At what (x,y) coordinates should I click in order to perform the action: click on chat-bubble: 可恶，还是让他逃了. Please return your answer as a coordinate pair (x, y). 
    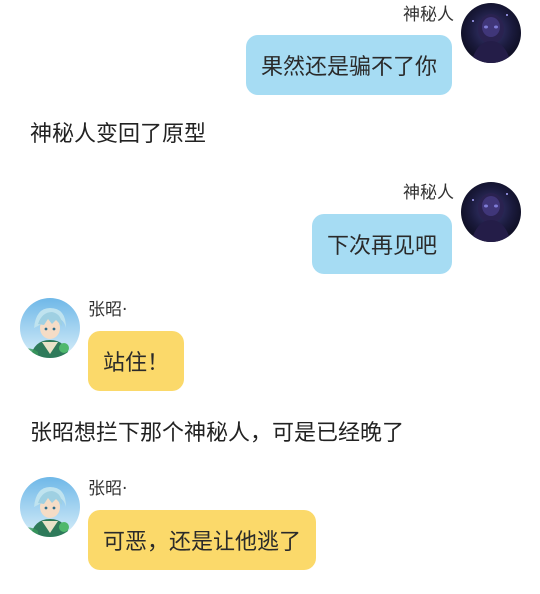
    Looking at the image, I should click on (202, 540).